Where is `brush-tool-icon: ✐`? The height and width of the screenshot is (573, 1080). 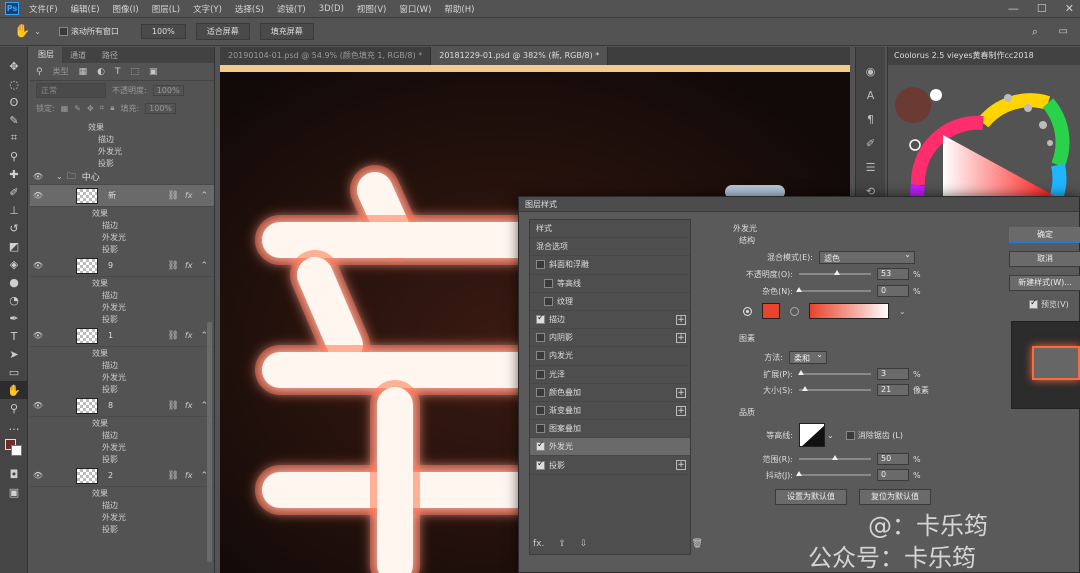 brush-tool-icon: ✐ is located at coordinates (14, 192).